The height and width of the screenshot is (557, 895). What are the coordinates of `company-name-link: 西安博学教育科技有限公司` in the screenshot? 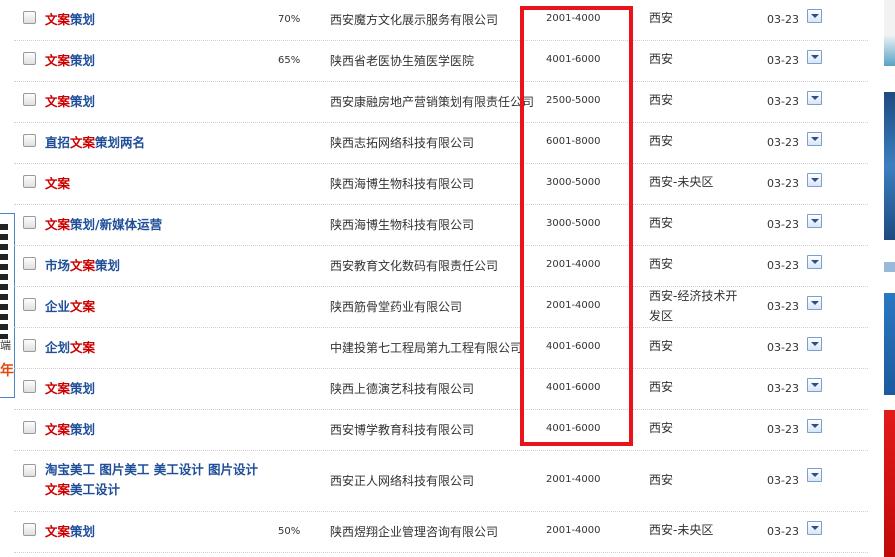 It's located at (437, 429).